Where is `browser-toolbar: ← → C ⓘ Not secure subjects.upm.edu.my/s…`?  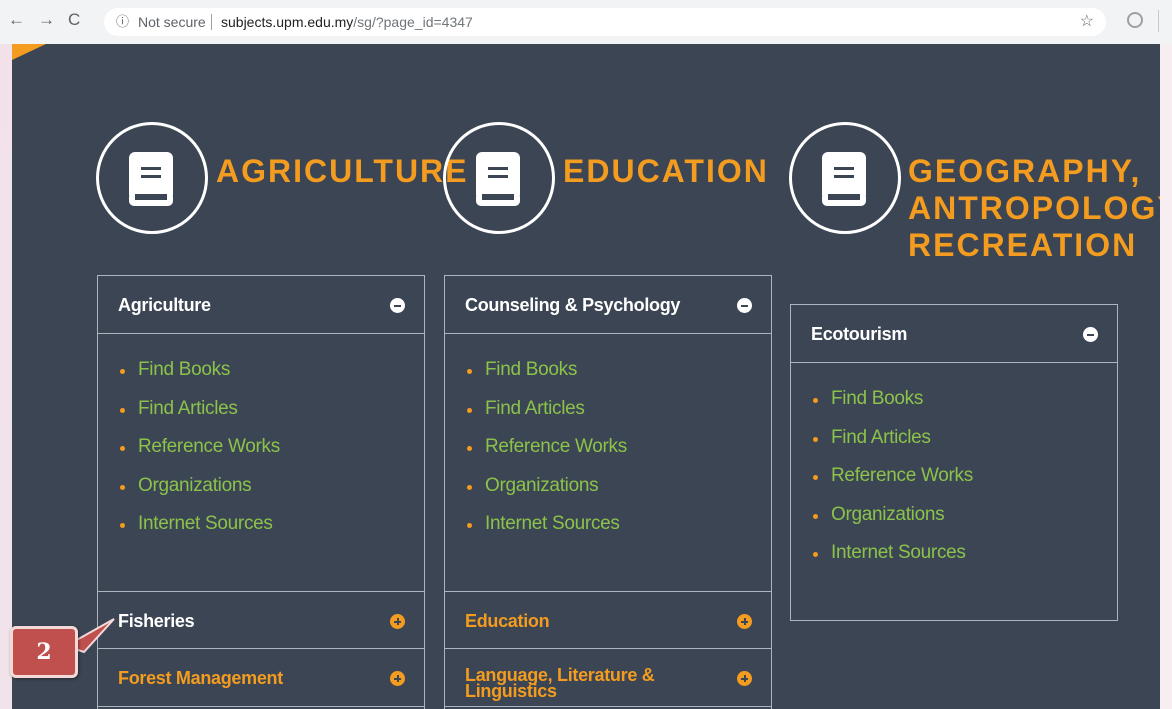
browser-toolbar: ← → C ⓘ Not secure subjects.upm.edu.my/s… is located at coordinates (586, 22).